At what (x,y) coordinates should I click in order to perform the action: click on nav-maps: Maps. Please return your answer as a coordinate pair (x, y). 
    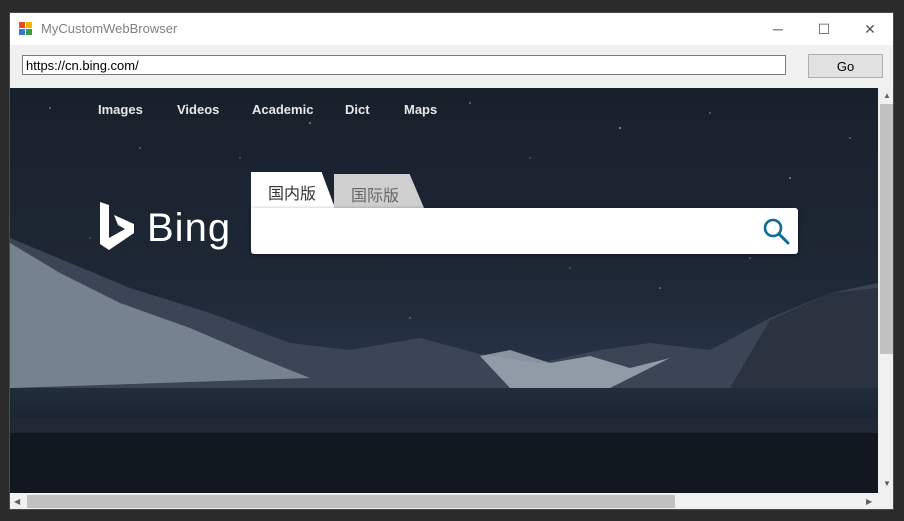
    Looking at the image, I should click on (420, 109).